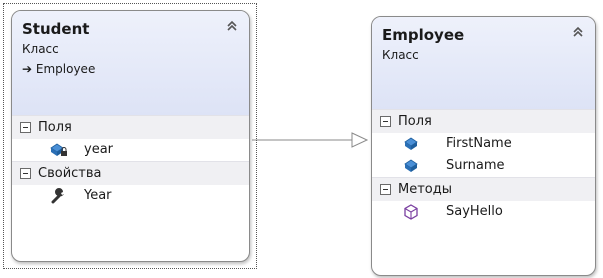 This screenshot has width=603, height=278. I want to click on member-method: SayHello, so click(483, 212).